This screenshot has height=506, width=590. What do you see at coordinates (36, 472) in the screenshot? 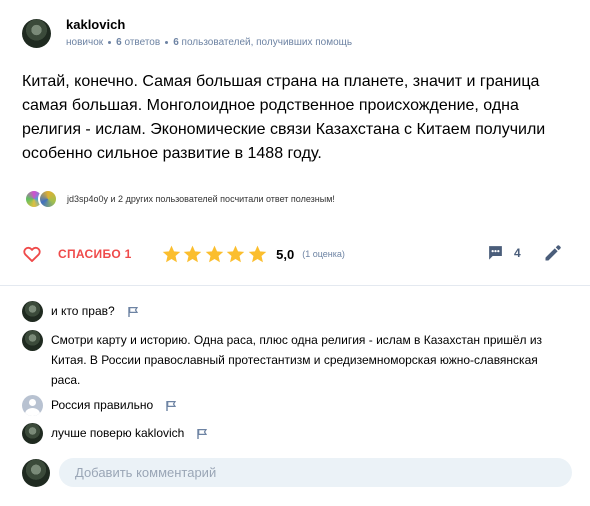
I see `current-user-avatar` at bounding box center [36, 472].